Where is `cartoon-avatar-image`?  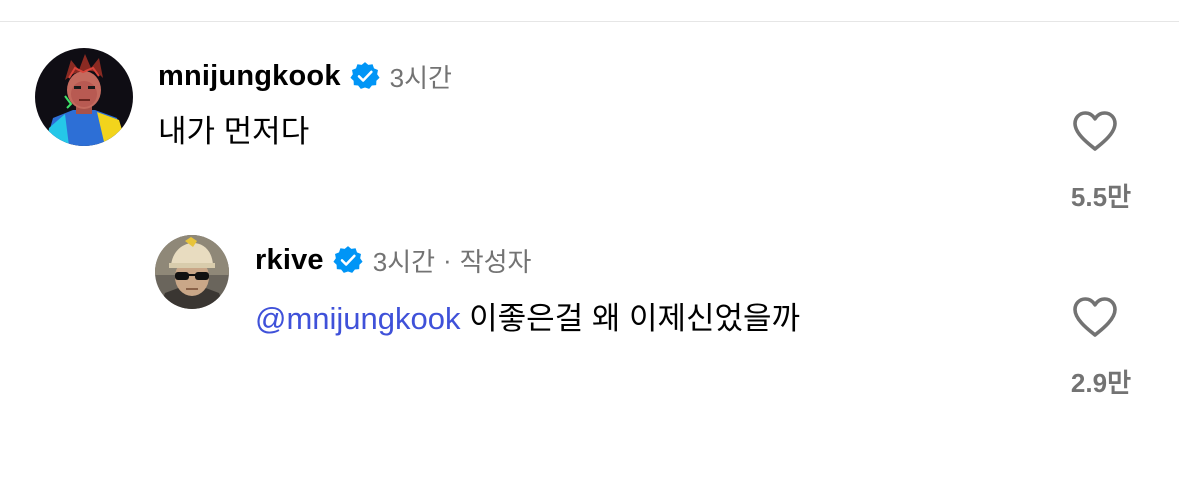 cartoon-avatar-image is located at coordinates (84, 97).